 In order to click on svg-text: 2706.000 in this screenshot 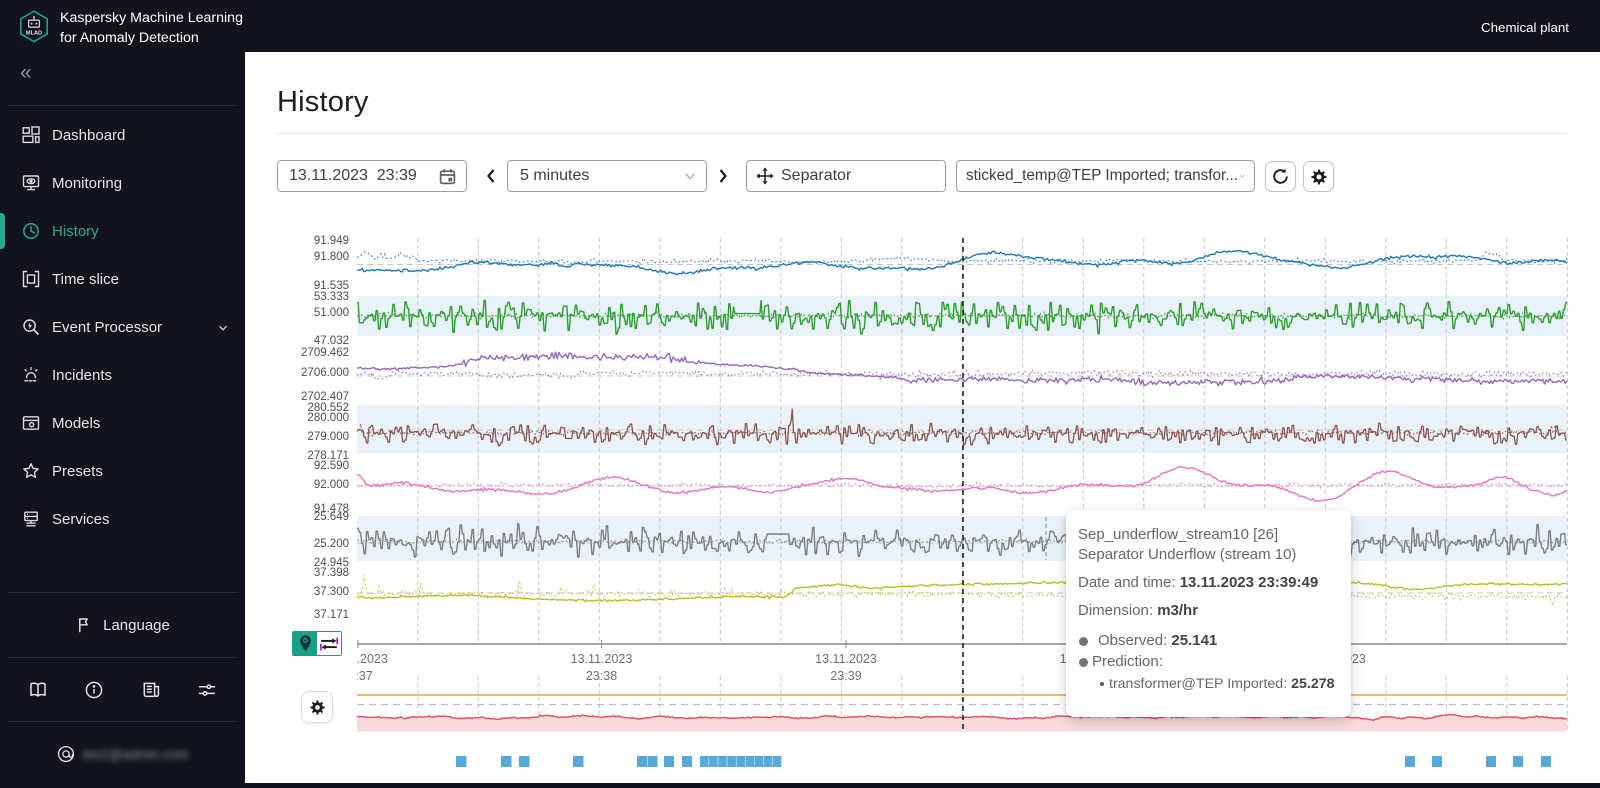, I will do `click(325, 373)`.